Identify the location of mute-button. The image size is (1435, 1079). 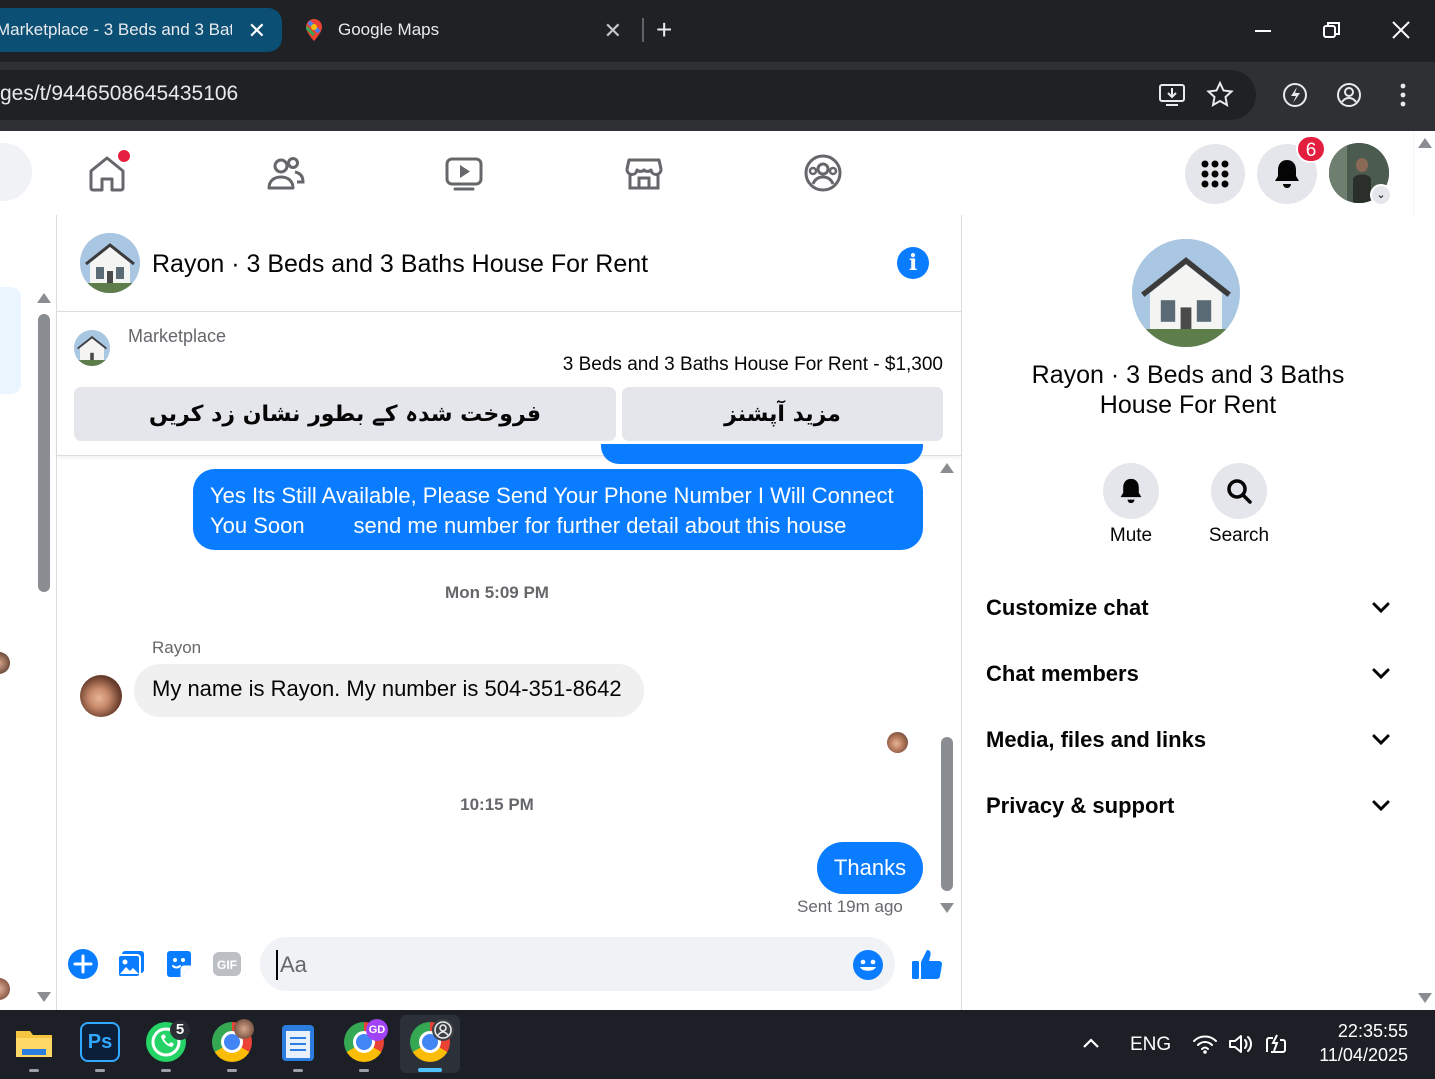
(1131, 491).